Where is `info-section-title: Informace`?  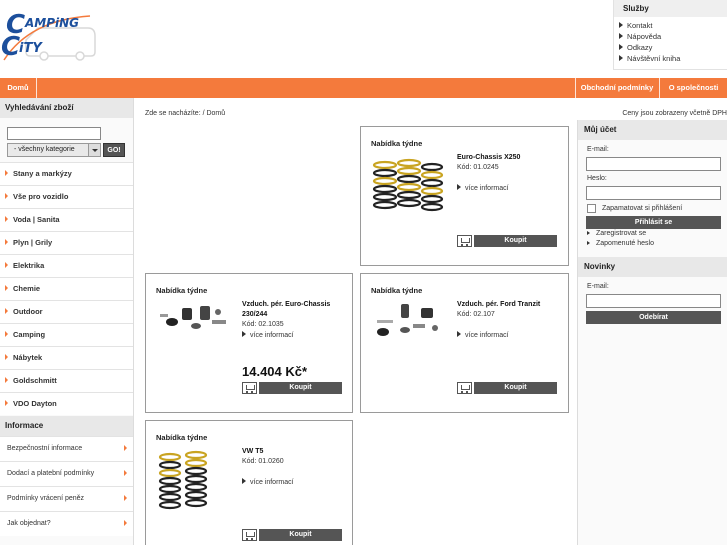
info-section-title: Informace is located at coordinates (66, 426).